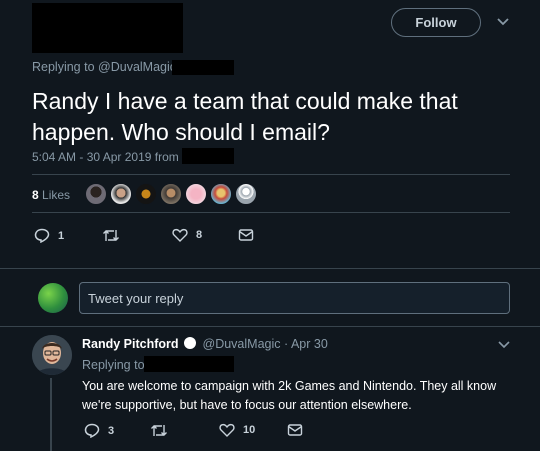  Describe the element at coordinates (309, 344) in the screenshot. I see `reply-date: Apr 30` at that location.